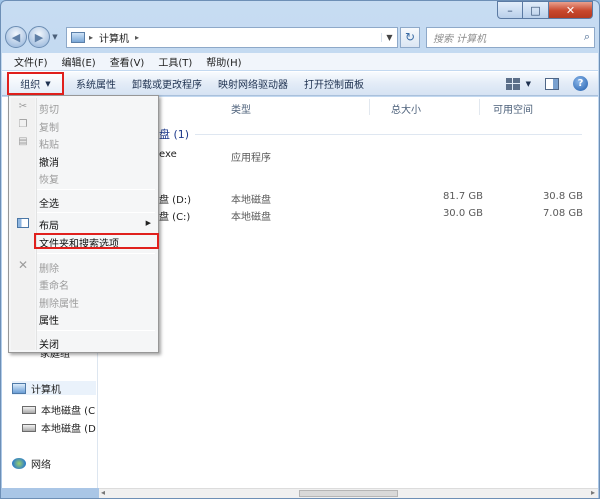 The width and height of the screenshot is (600, 499). Describe the element at coordinates (512, 83) in the screenshot. I see `view-icon` at that location.